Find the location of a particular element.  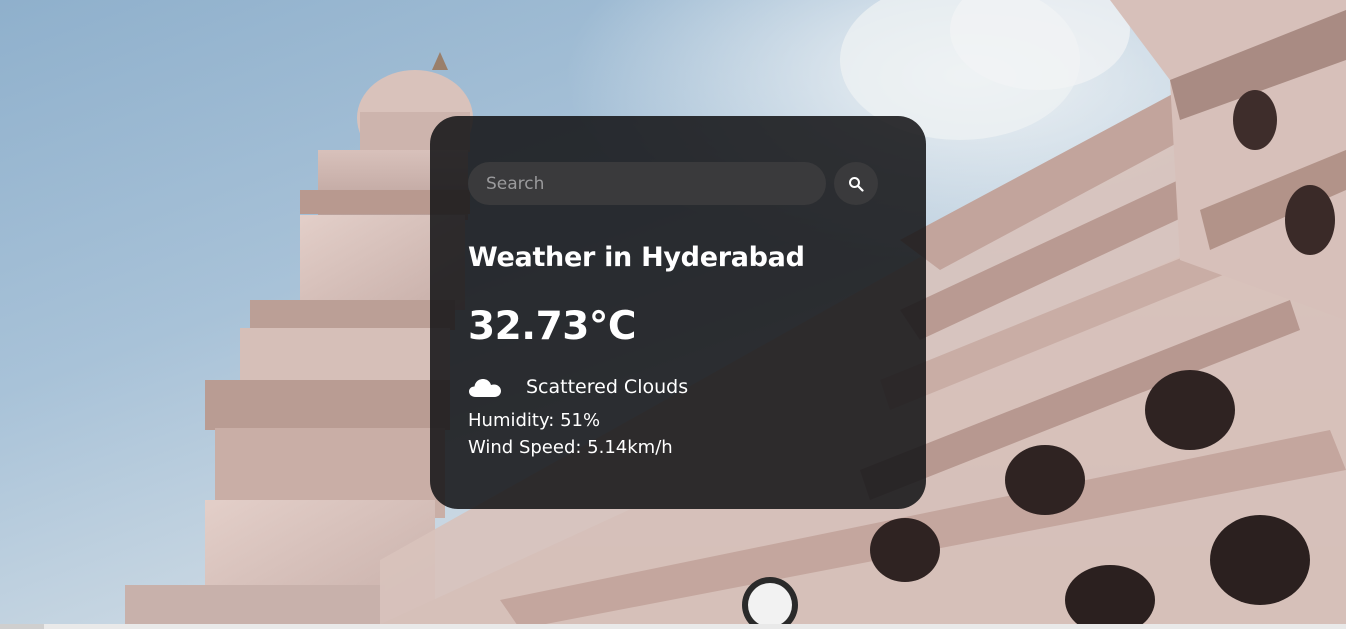

weather-description-row: Scattered Clouds is located at coordinates (678, 387).